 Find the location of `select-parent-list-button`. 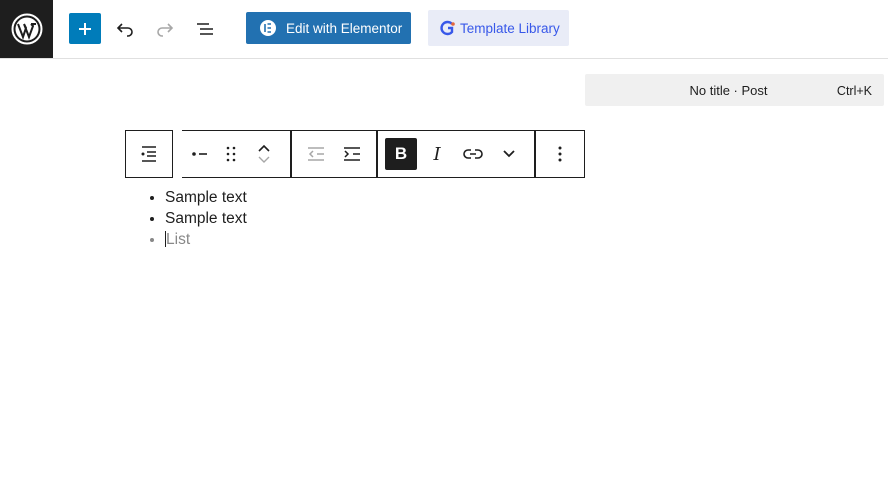

select-parent-list-button is located at coordinates (149, 154).